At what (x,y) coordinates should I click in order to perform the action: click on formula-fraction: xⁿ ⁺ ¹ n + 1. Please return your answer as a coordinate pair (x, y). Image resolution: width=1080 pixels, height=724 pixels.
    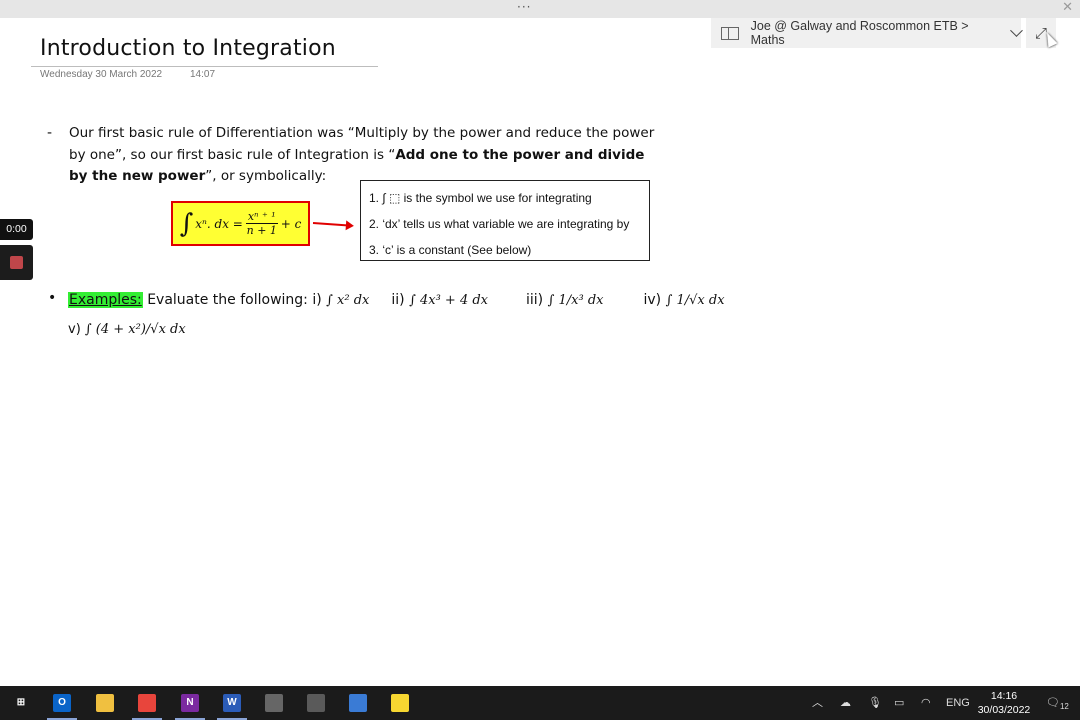
    Looking at the image, I should click on (261, 223).